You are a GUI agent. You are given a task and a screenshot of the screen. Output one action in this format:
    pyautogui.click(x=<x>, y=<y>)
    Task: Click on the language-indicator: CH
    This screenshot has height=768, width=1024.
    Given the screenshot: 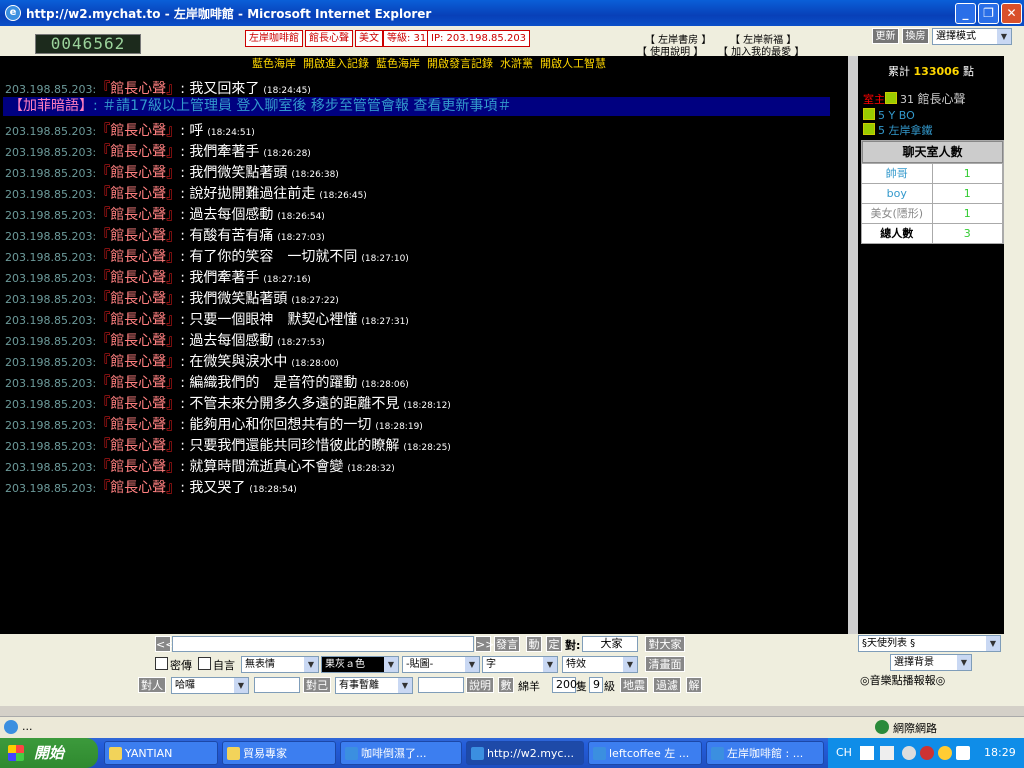 What is the action you would take?
    pyautogui.click(x=844, y=753)
    